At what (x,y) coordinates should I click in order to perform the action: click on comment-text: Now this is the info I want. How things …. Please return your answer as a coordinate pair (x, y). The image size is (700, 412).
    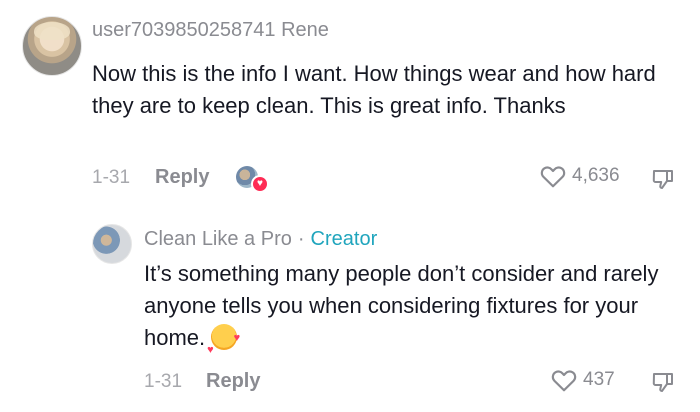
    Looking at the image, I should click on (374, 89).